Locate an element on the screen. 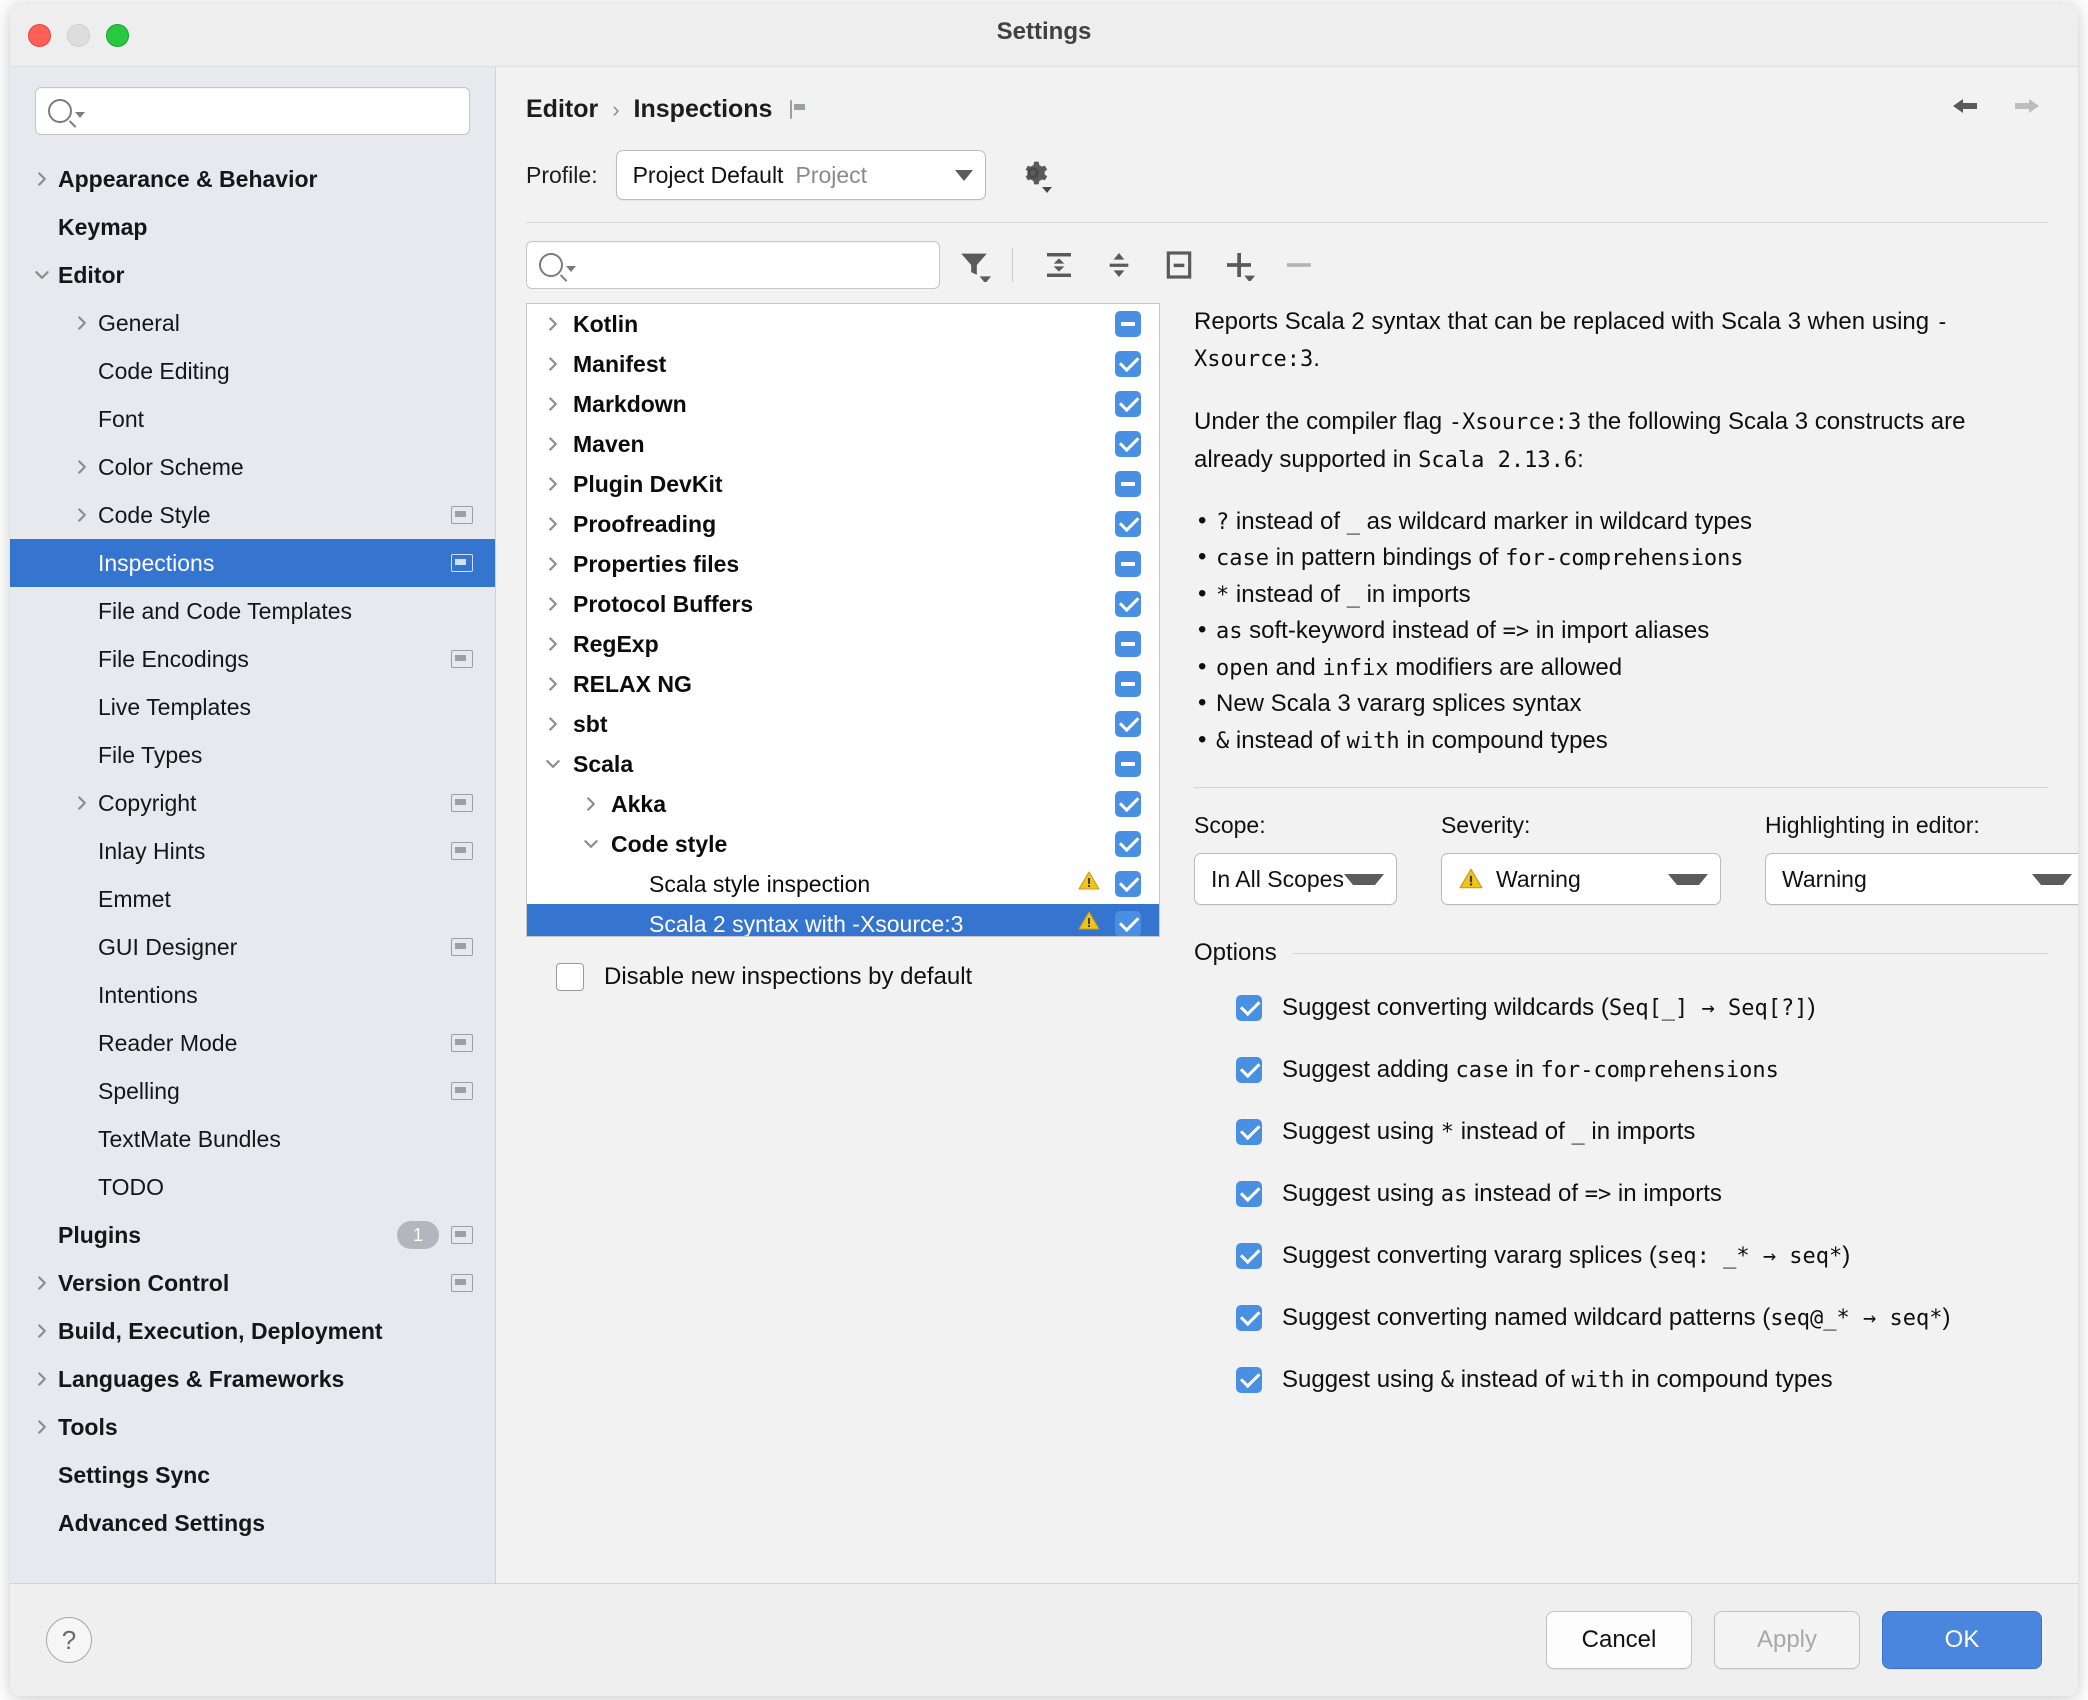 Image resolution: width=2088 pixels, height=1700 pixels. inspection-tree-row: Maven is located at coordinates (843, 444).